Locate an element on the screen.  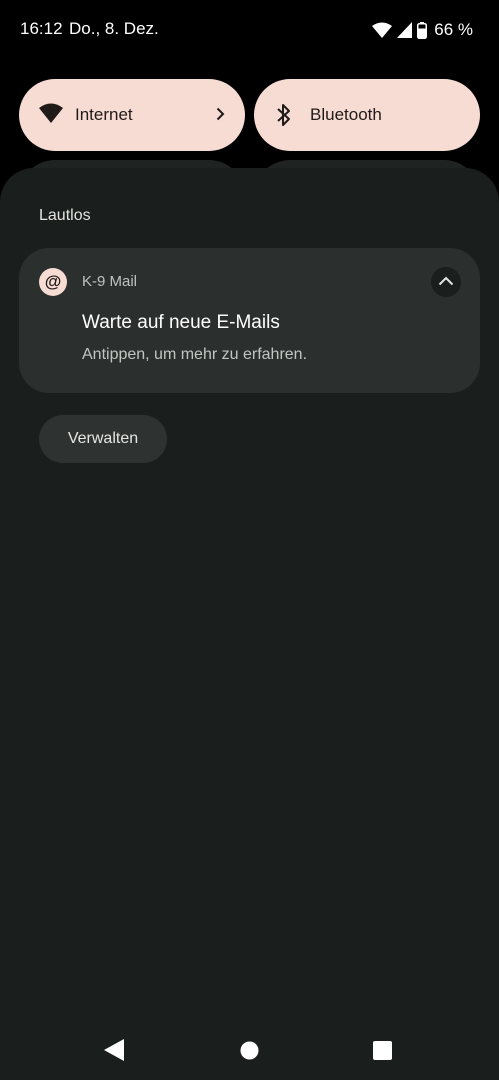
notification-title: Warte auf neue E-Mails is located at coordinates (181, 322).